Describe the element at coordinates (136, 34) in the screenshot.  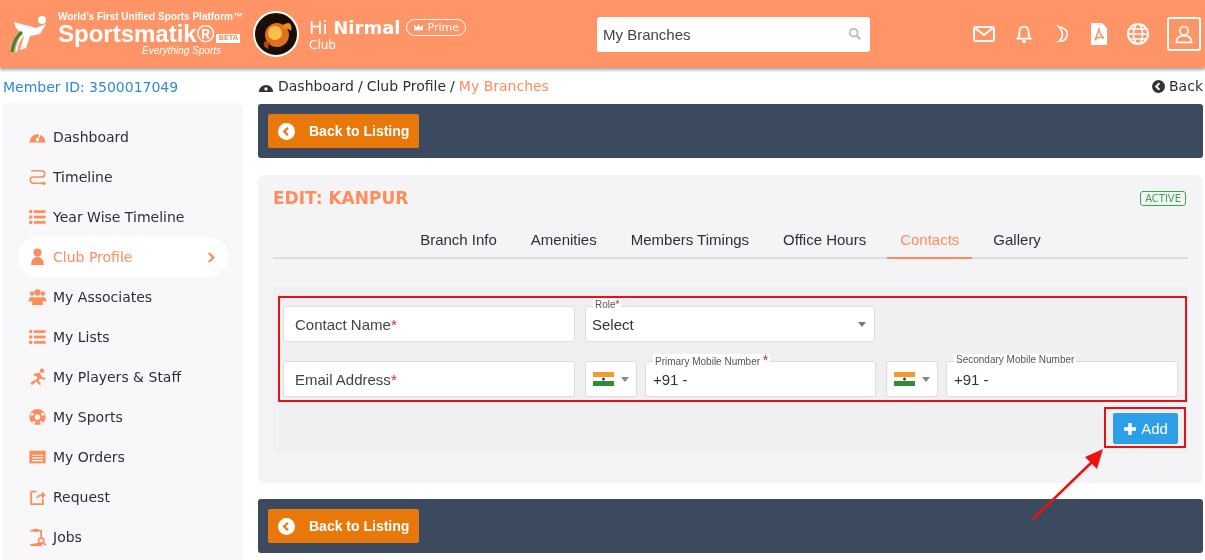
I see `brand-name: Sportsmatik®` at that location.